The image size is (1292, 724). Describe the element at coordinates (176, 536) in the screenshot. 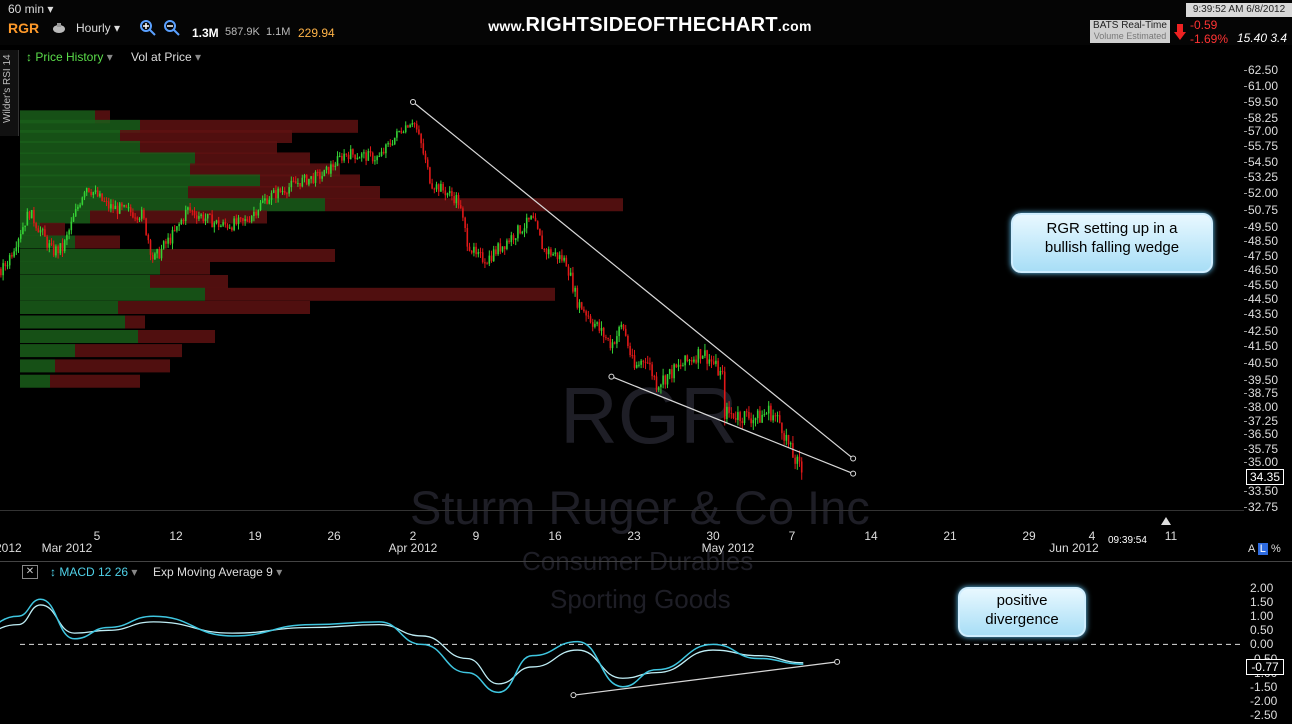

I see `x-tick-label: 12` at that location.